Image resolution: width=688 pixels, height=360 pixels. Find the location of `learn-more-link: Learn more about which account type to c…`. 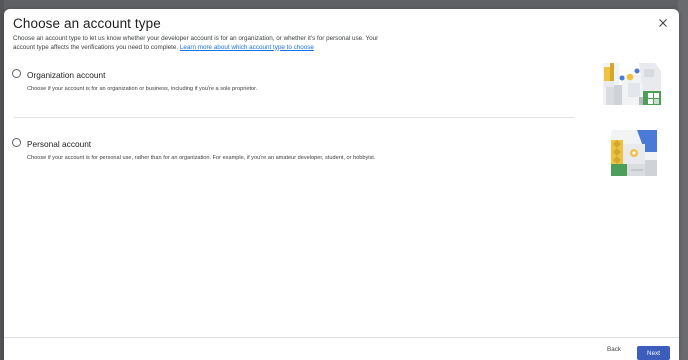

learn-more-link: Learn more about which account type to c… is located at coordinates (247, 47).